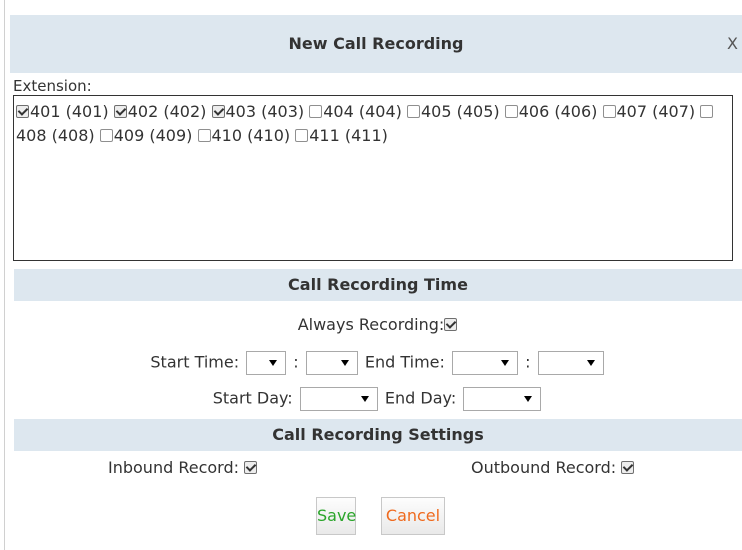  What do you see at coordinates (153, 135) in the screenshot?
I see `extension-item-label: 409 (409)` at bounding box center [153, 135].